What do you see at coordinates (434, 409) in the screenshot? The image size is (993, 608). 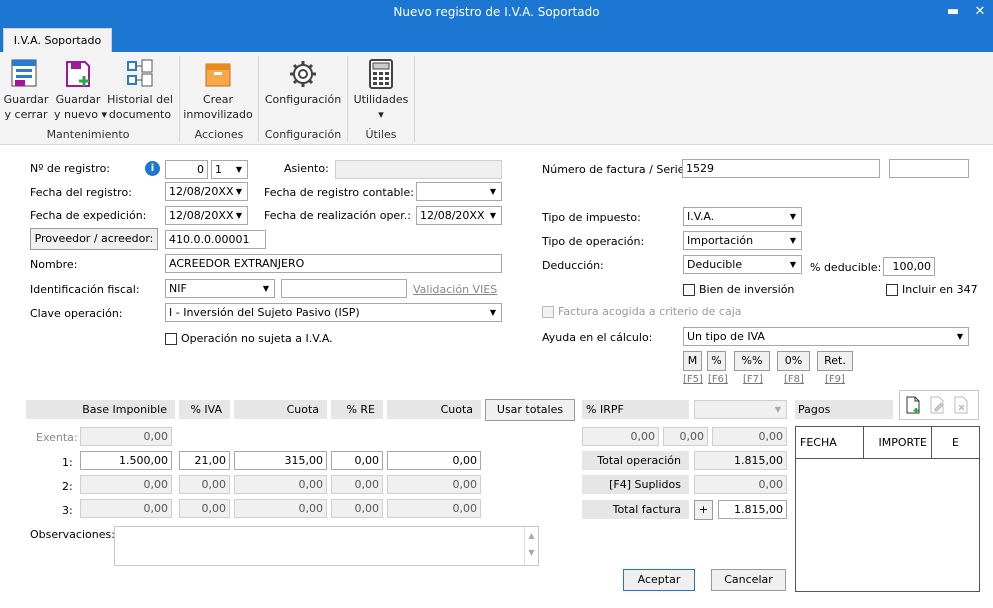 I see `header-cuota-re: Cuota` at bounding box center [434, 409].